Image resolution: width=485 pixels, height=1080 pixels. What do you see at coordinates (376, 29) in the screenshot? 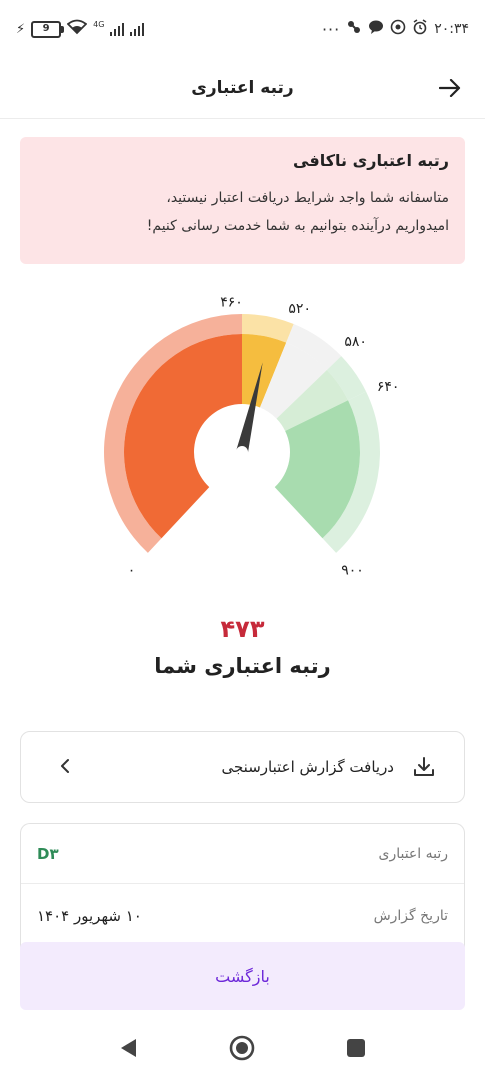
I see `chat-icon` at bounding box center [376, 29].